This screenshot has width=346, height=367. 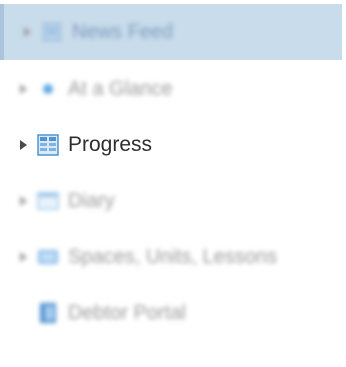 I want to click on nav-item-label: Spaces, Units, Lessons, so click(x=172, y=256).